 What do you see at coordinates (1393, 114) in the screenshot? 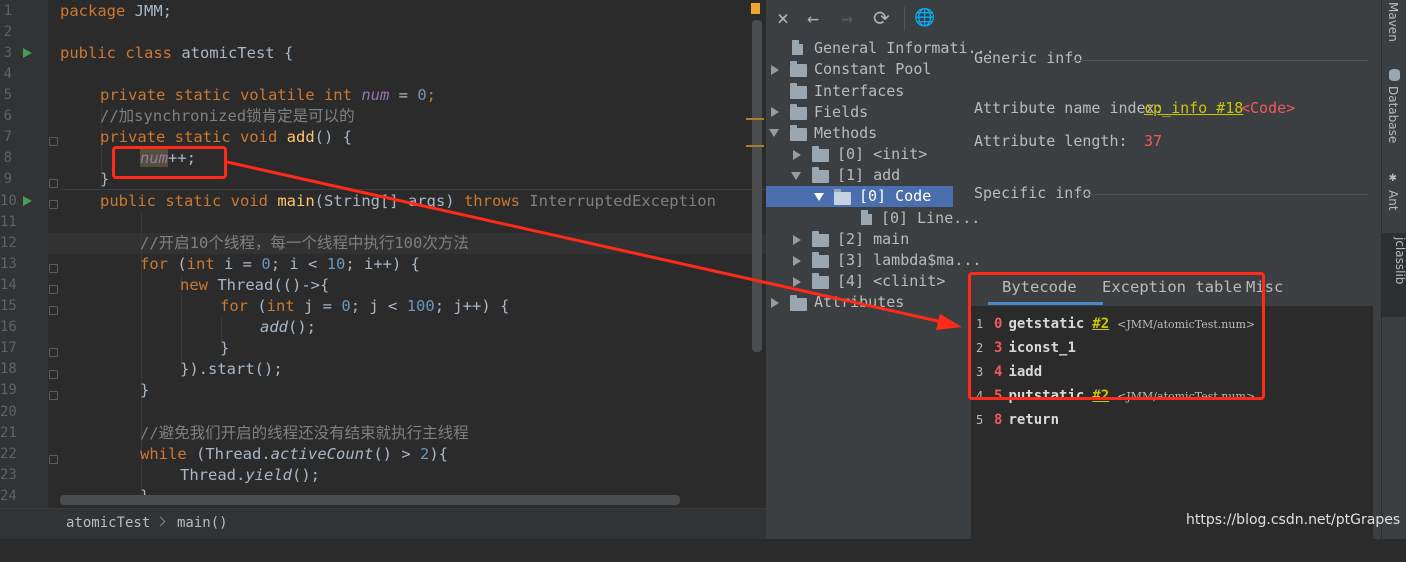
I see `tool-window-database: Database` at bounding box center [1393, 114].